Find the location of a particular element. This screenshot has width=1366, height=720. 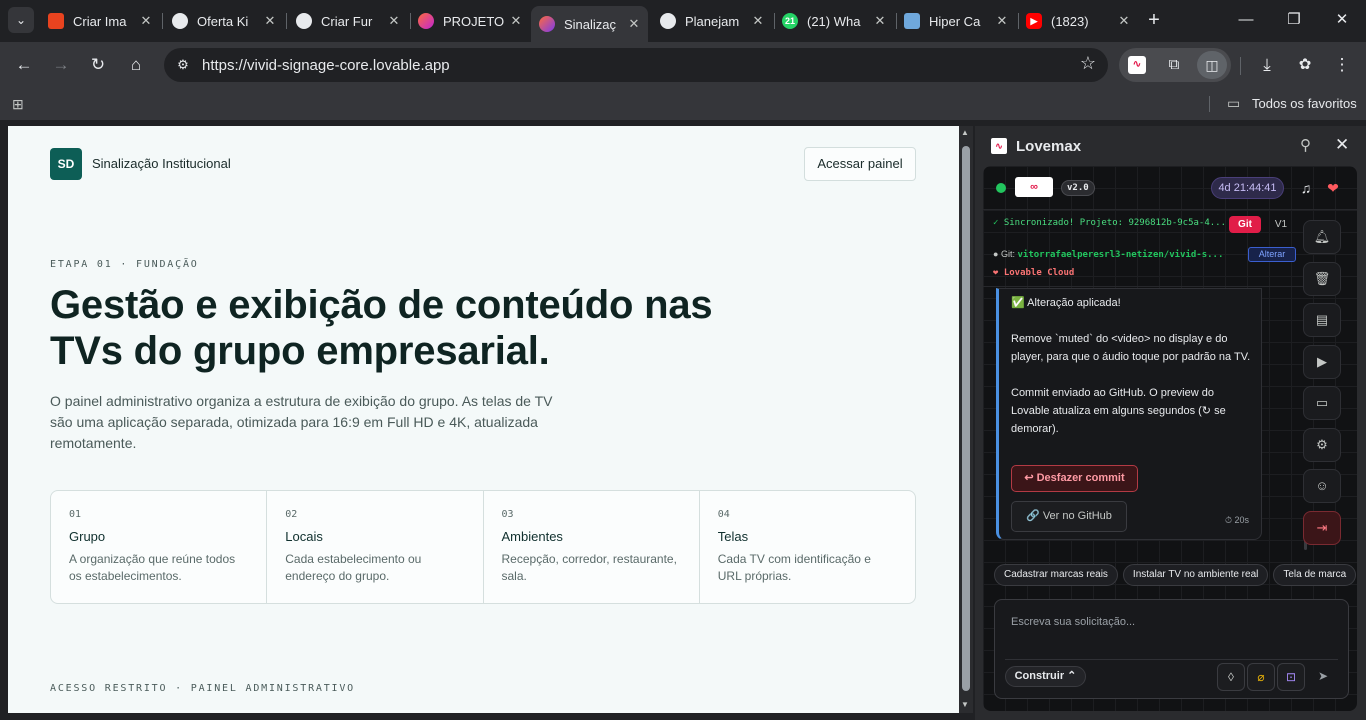

bookmark-star-icon: ☆ is located at coordinates (1088, 63).